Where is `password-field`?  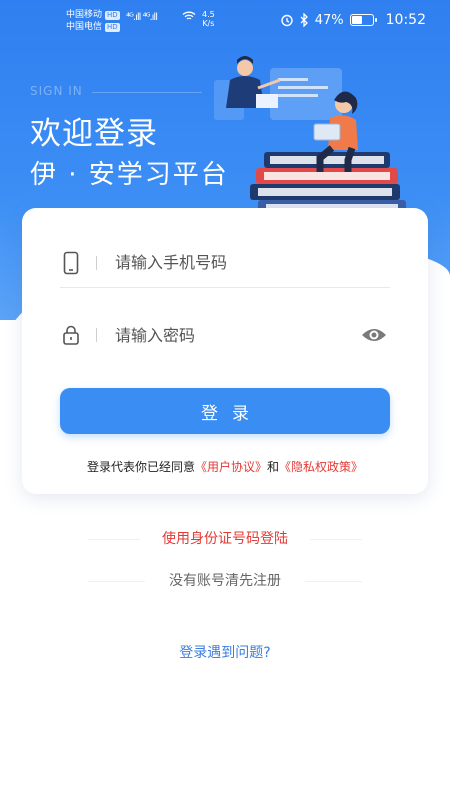 password-field is located at coordinates (225, 335).